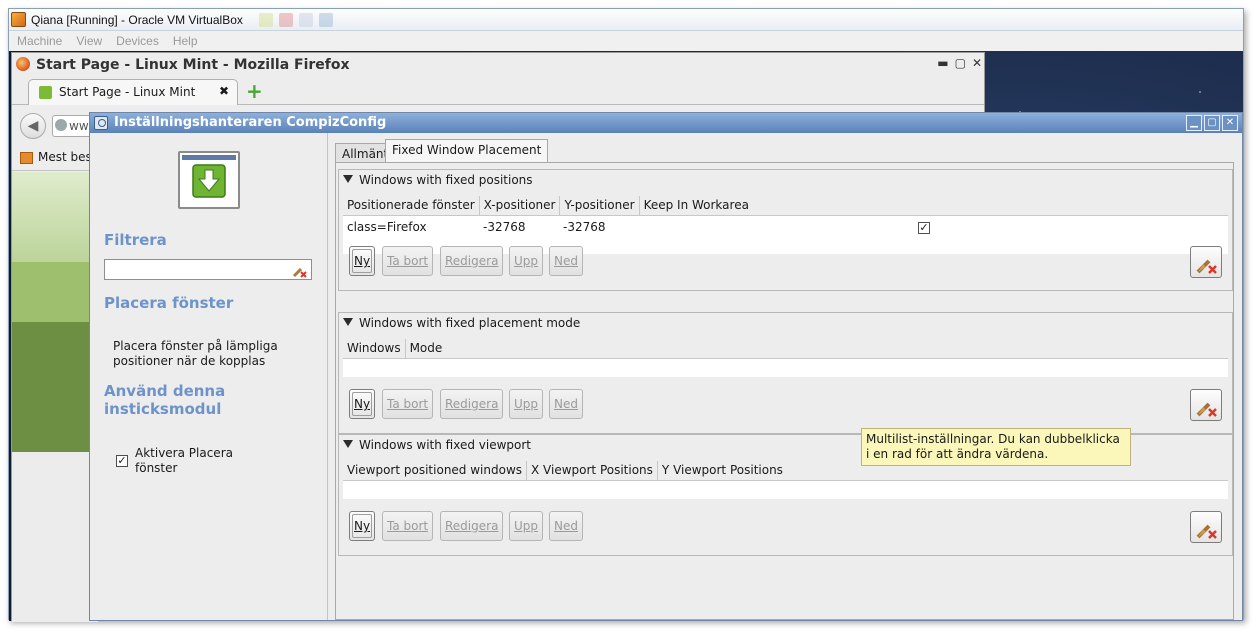 The width and height of the screenshot is (1258, 632). What do you see at coordinates (79, 126) in the screenshot?
I see `url-text: ww` at bounding box center [79, 126].